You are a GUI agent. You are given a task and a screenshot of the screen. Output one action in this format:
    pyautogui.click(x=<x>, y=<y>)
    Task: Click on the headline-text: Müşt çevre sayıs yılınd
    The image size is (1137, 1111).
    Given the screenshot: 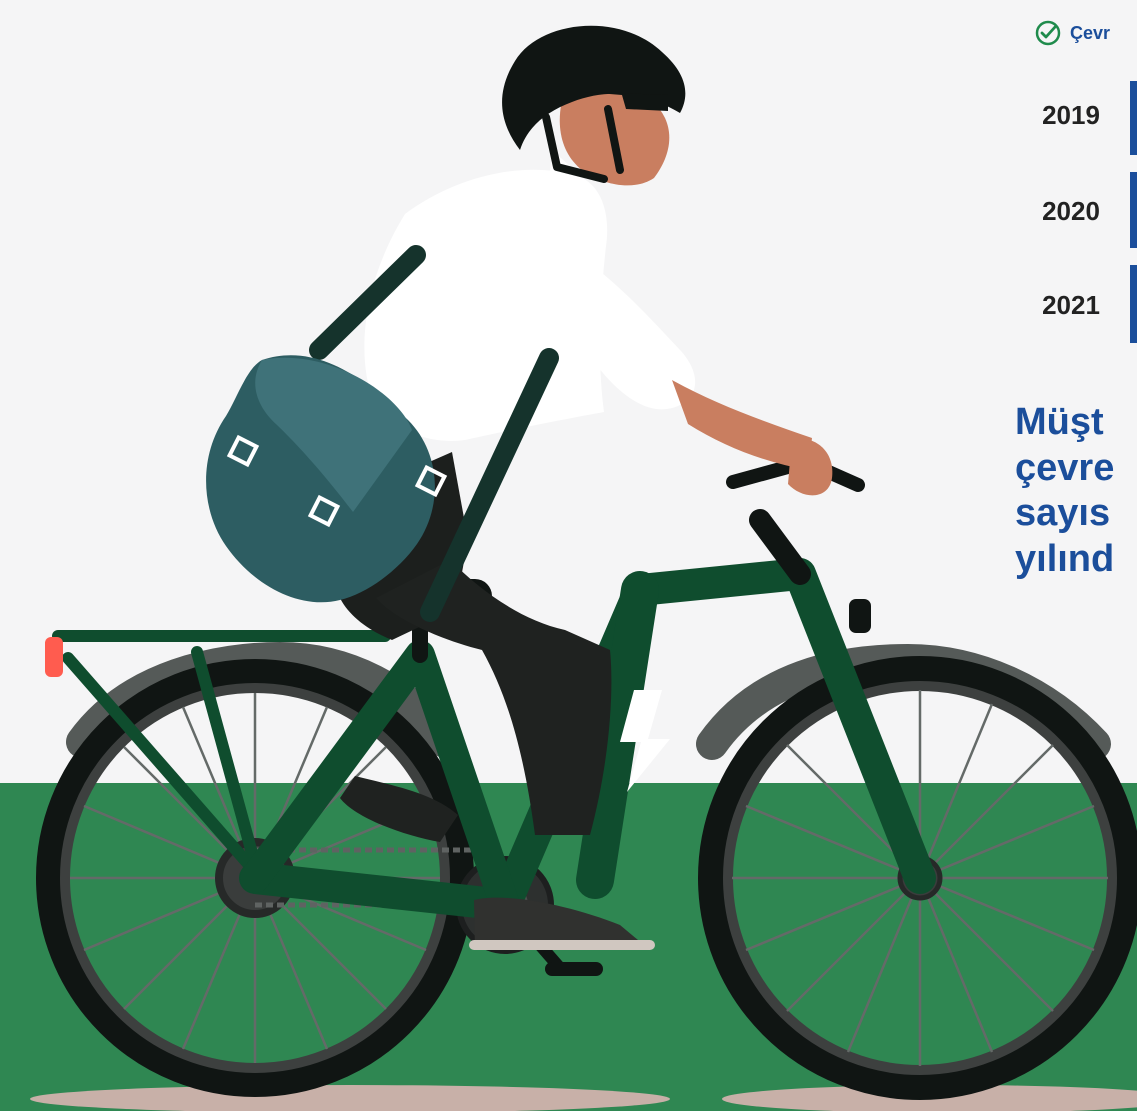 What is the action you would take?
    pyautogui.click(x=1076, y=491)
    